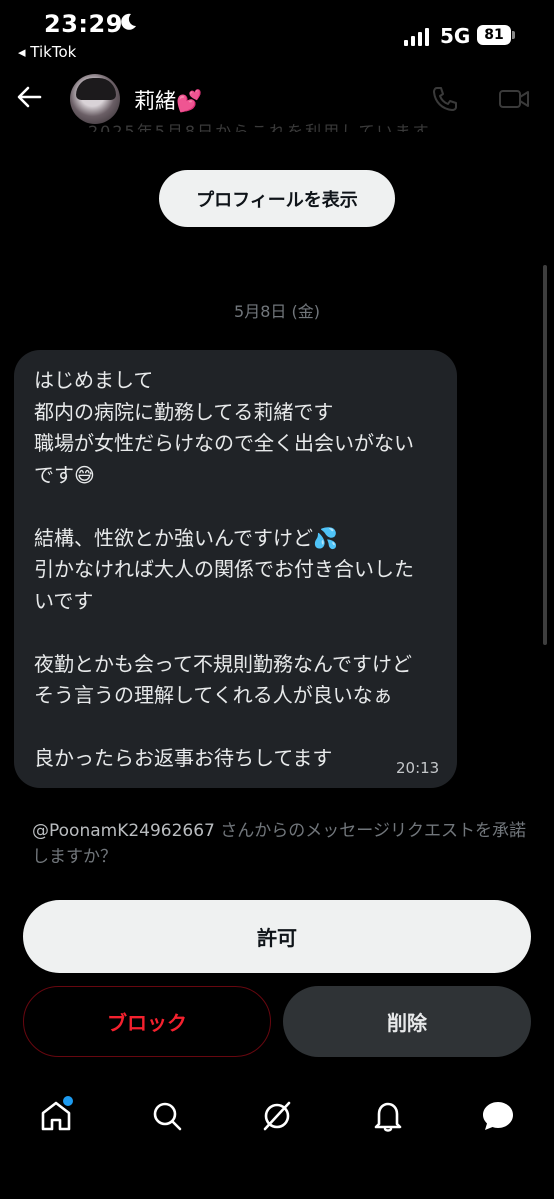  Describe the element at coordinates (277, 311) in the screenshot. I see `date-separator: 5月8日 (金)` at that location.